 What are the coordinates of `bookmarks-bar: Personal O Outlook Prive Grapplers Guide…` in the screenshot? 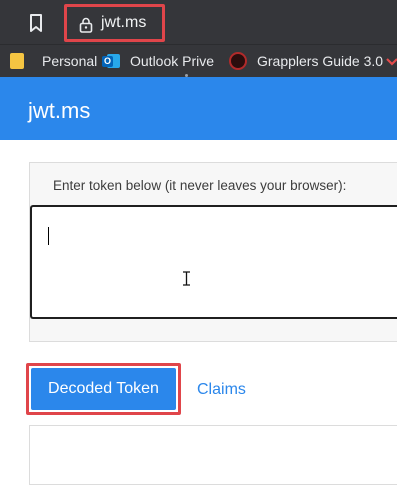 It's located at (198, 61).